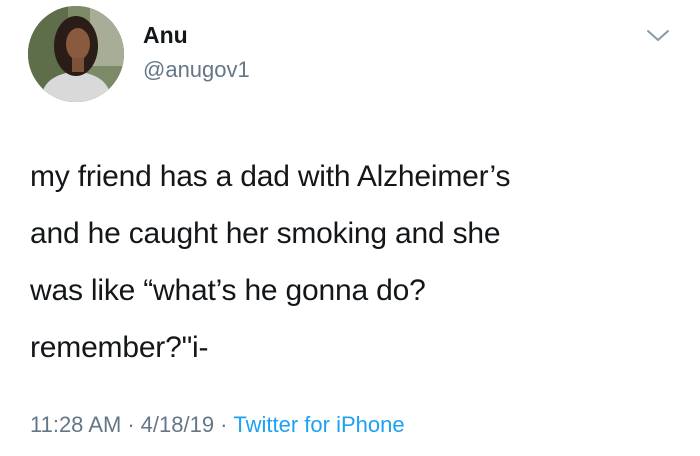 The width and height of the screenshot is (700, 456). What do you see at coordinates (177, 424) in the screenshot?
I see `tweet-date: 4/18/19` at bounding box center [177, 424].